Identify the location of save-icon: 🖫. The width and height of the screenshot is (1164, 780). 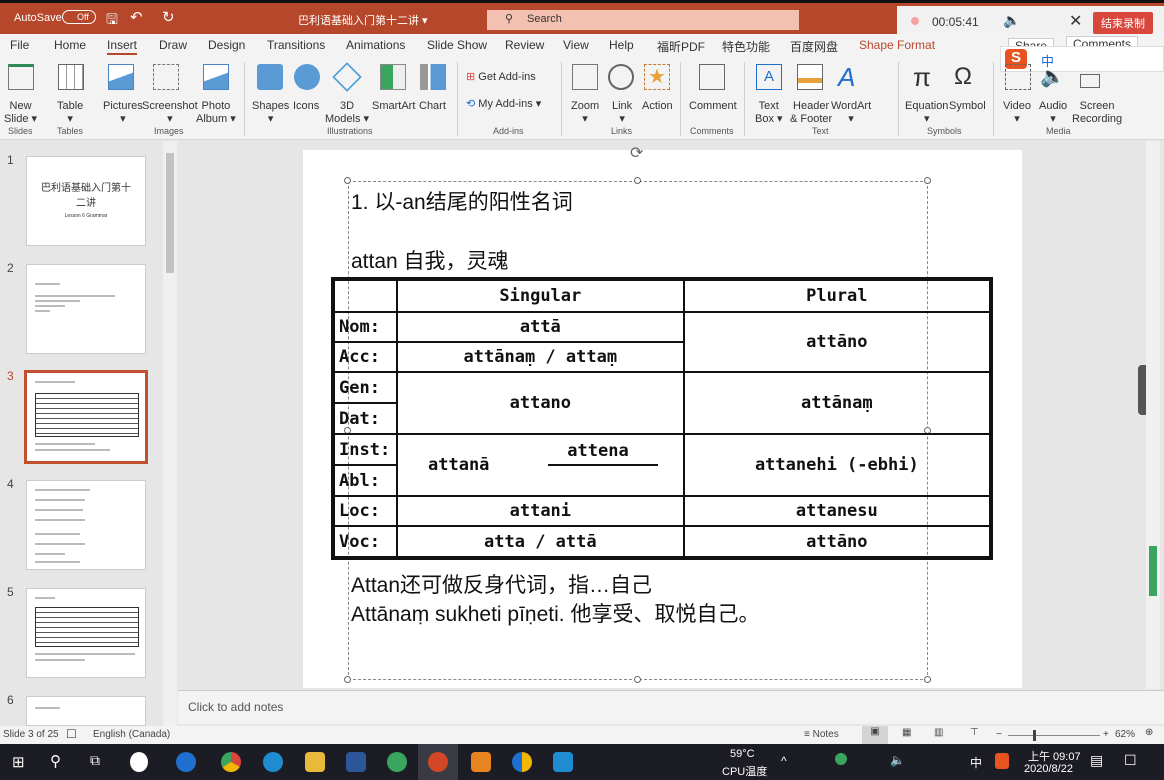
(112, 21).